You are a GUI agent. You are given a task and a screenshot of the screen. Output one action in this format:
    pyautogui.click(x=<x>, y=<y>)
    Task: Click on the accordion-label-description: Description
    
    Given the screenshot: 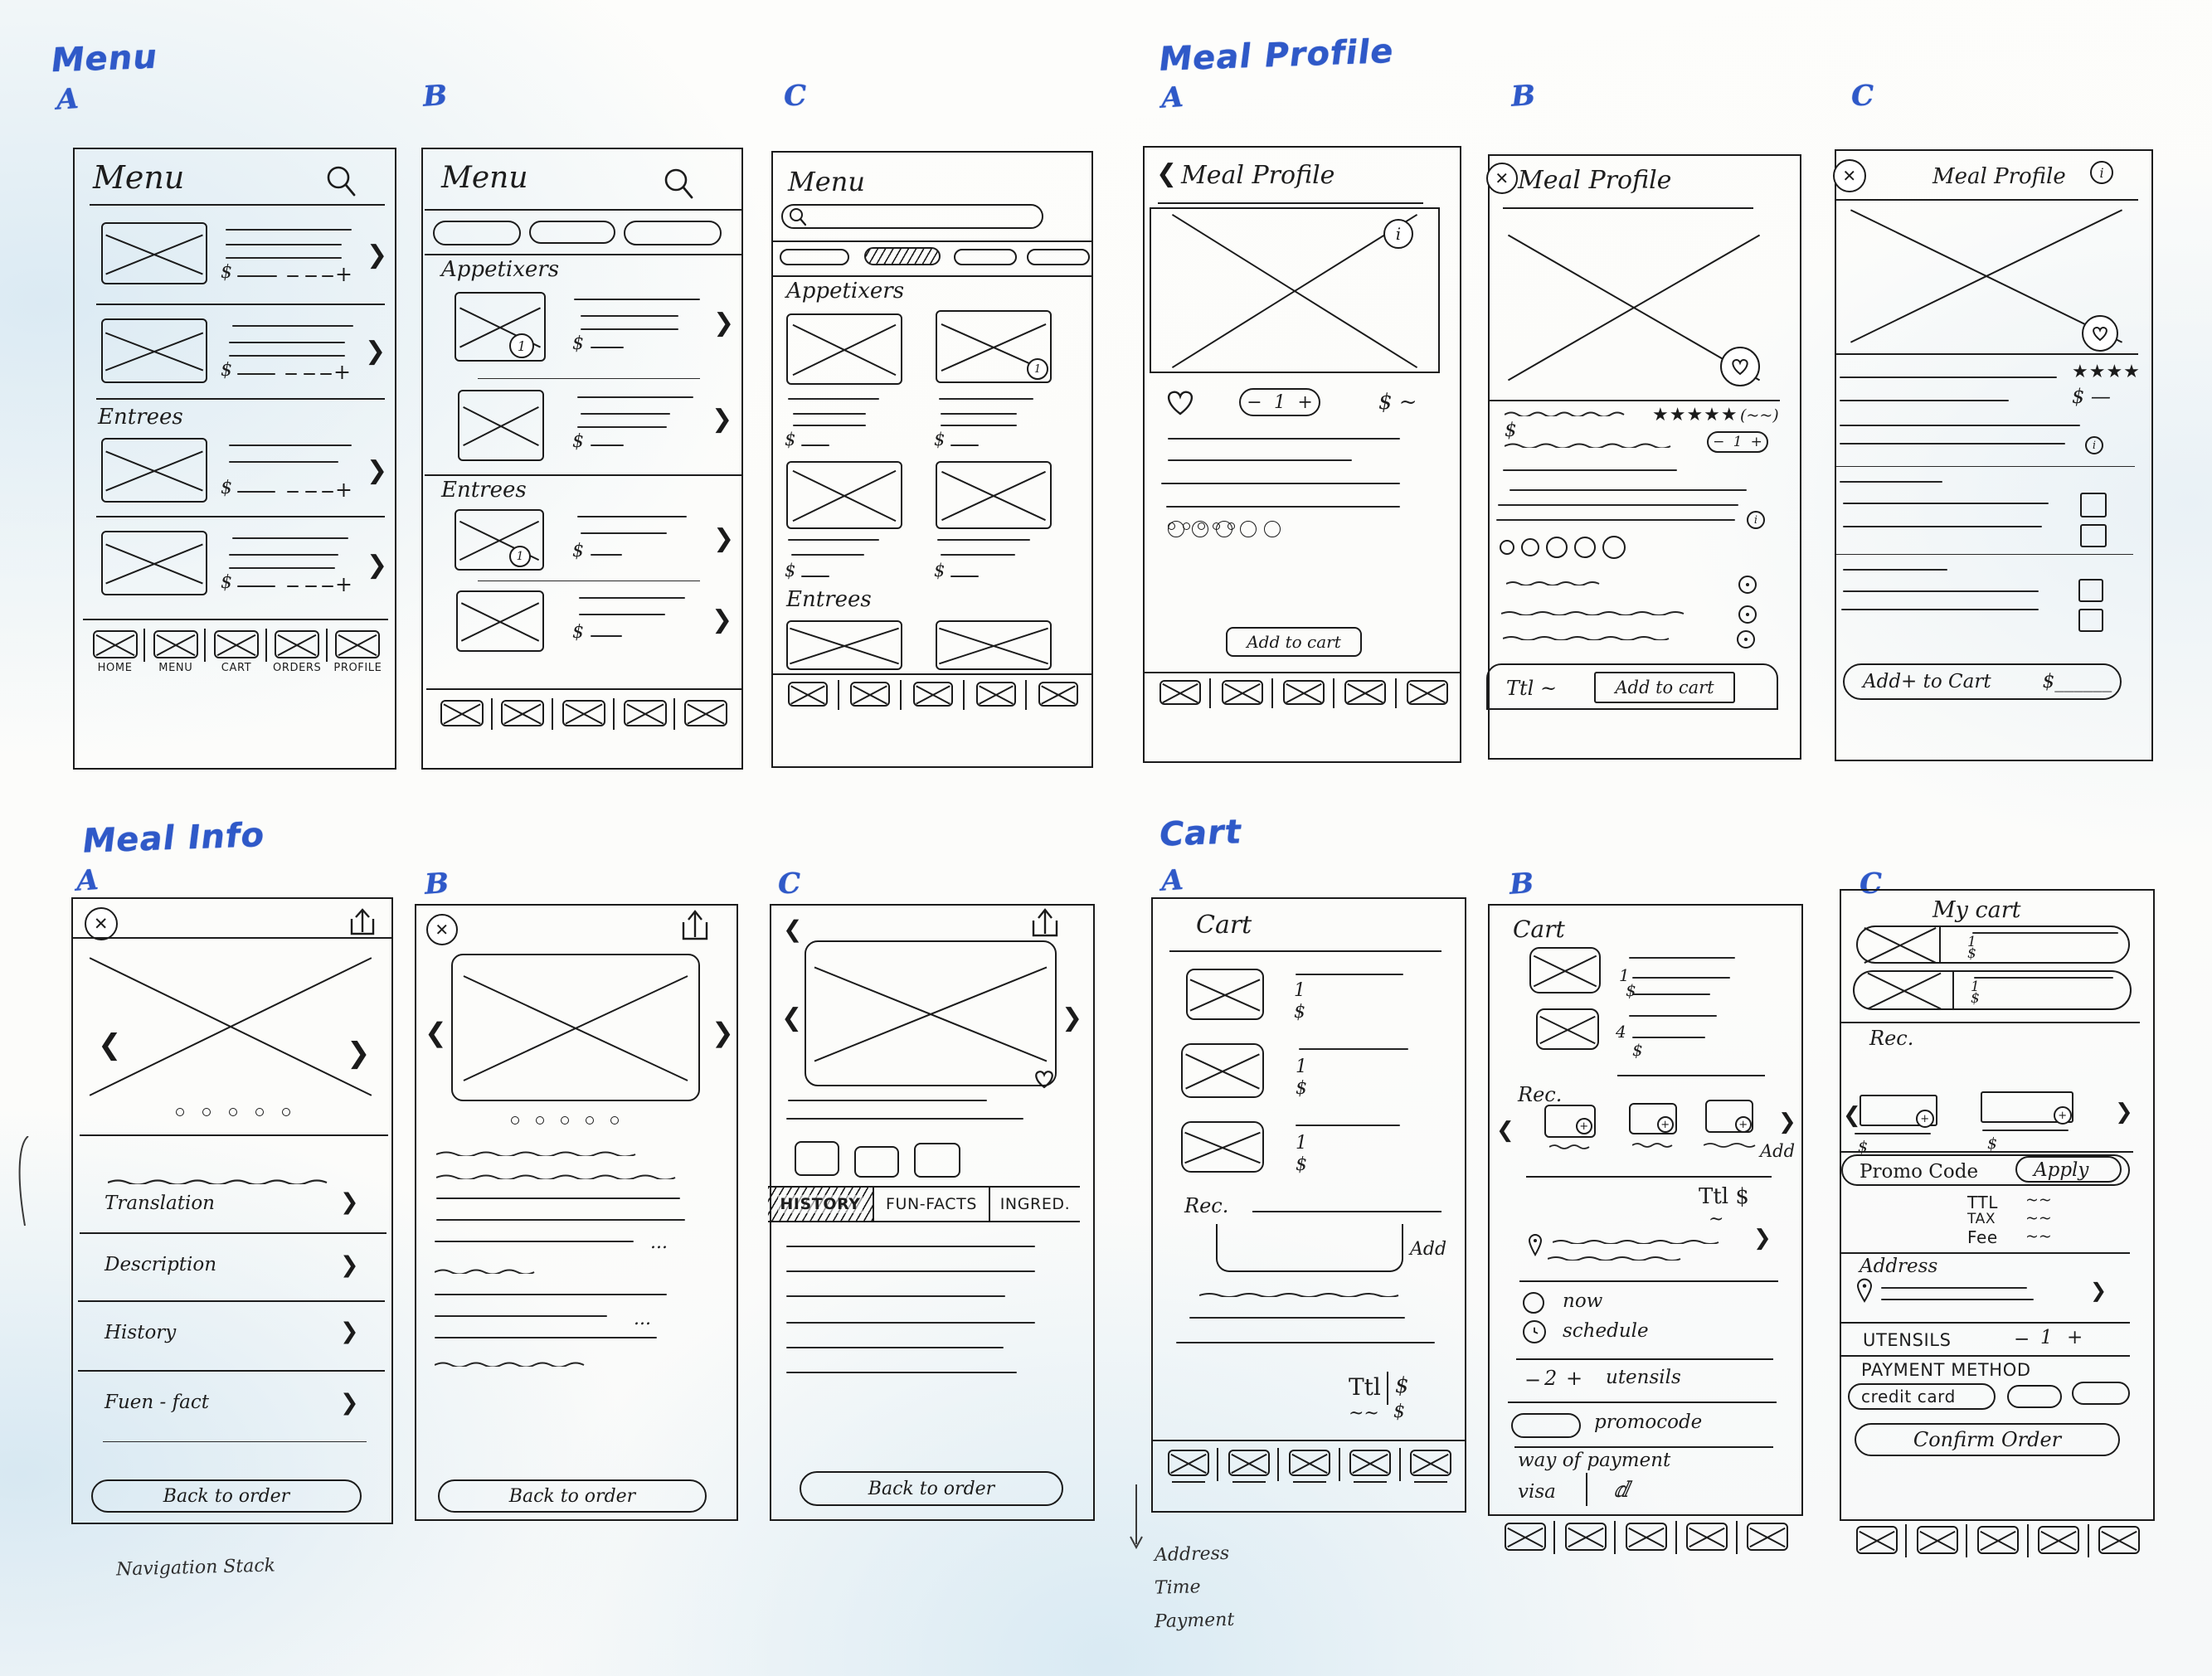 What is the action you would take?
    pyautogui.click(x=160, y=1265)
    